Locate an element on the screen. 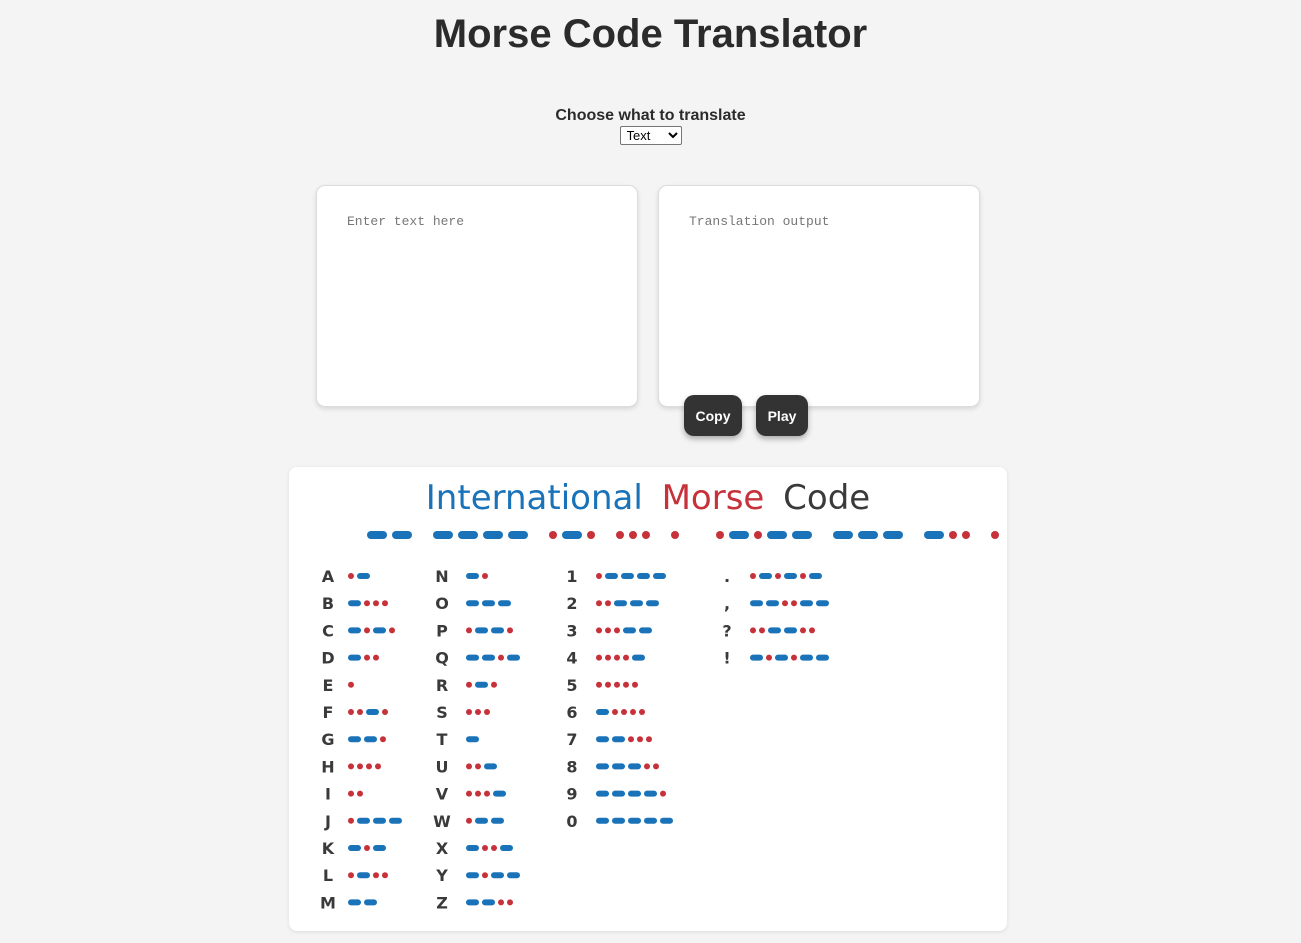 Image resolution: width=1301 pixels, height=943 pixels. code-character: 2 is located at coordinates (571, 603).